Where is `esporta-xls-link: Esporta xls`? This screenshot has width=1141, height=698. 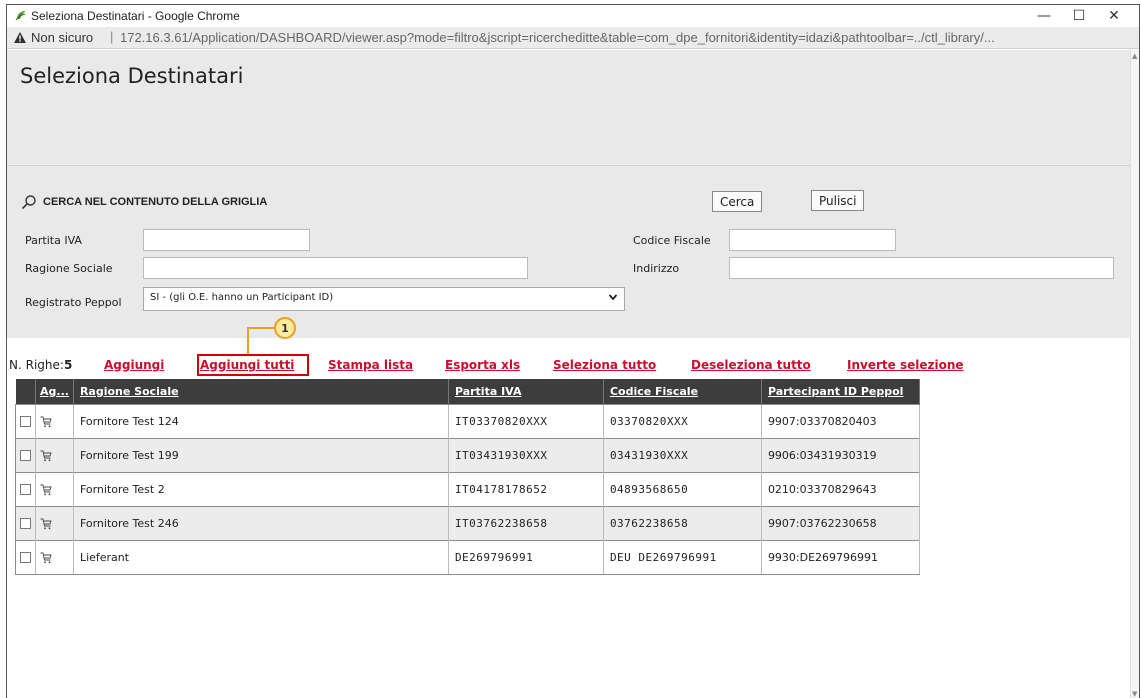
esporta-xls-link: Esporta xls is located at coordinates (482, 365).